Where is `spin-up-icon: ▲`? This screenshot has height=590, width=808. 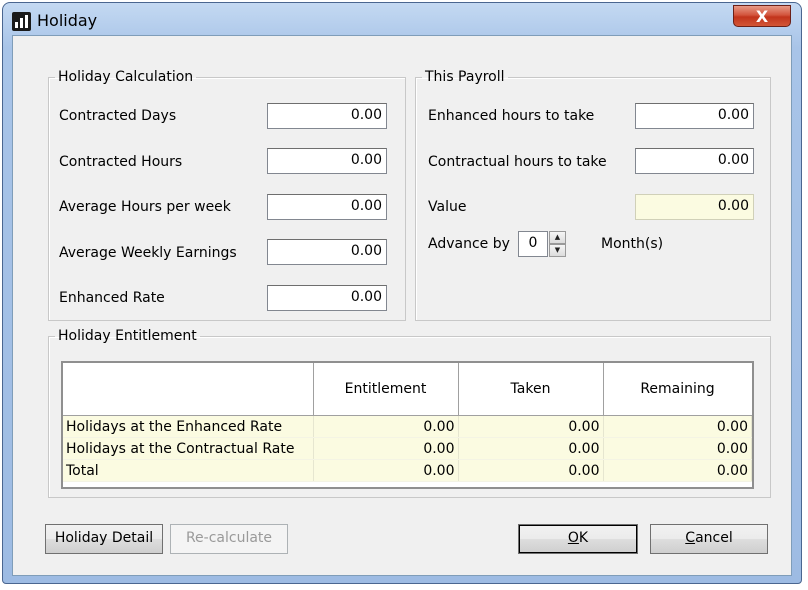 spin-up-icon: ▲ is located at coordinates (557, 237).